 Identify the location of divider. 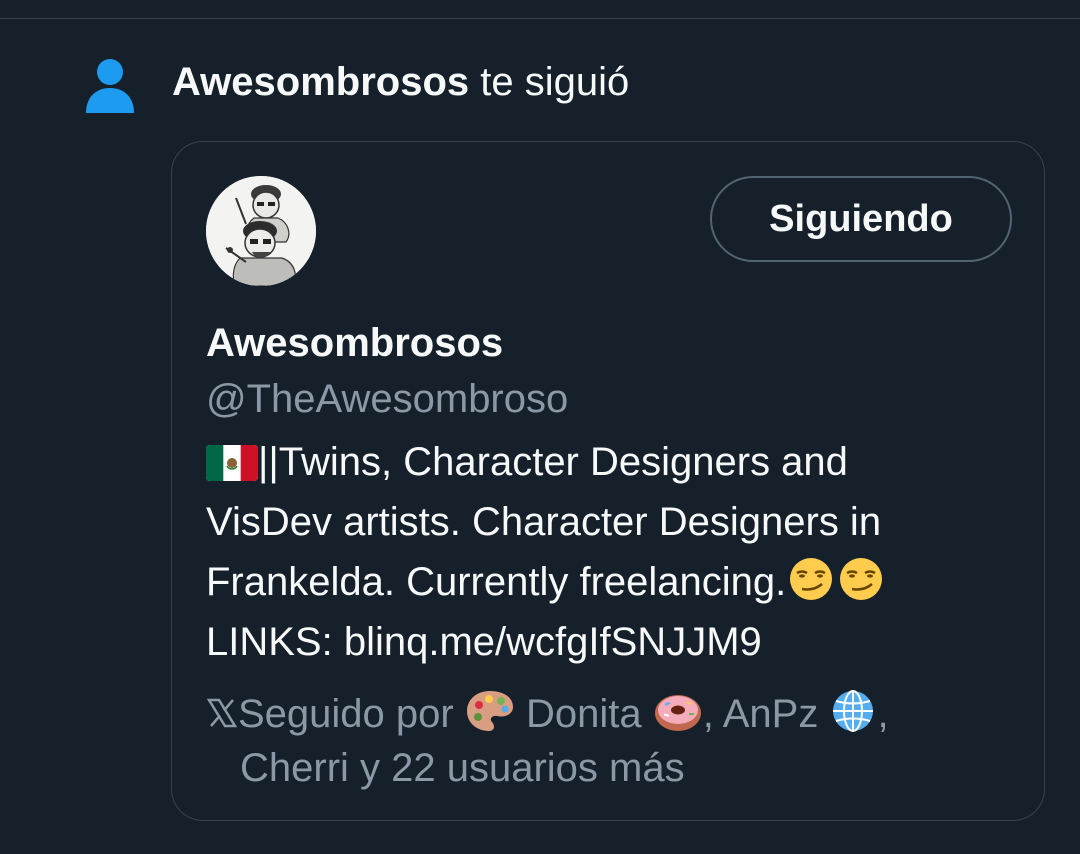
(540, 18).